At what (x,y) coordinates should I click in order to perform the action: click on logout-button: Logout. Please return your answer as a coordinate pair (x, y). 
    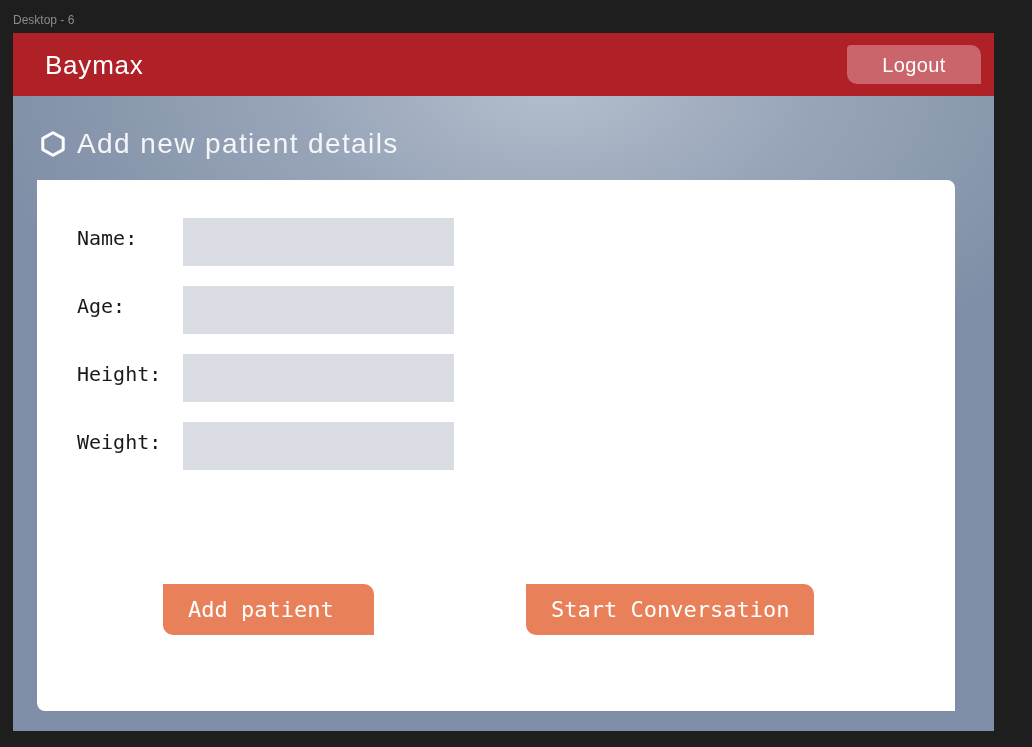
    Looking at the image, I should click on (914, 64).